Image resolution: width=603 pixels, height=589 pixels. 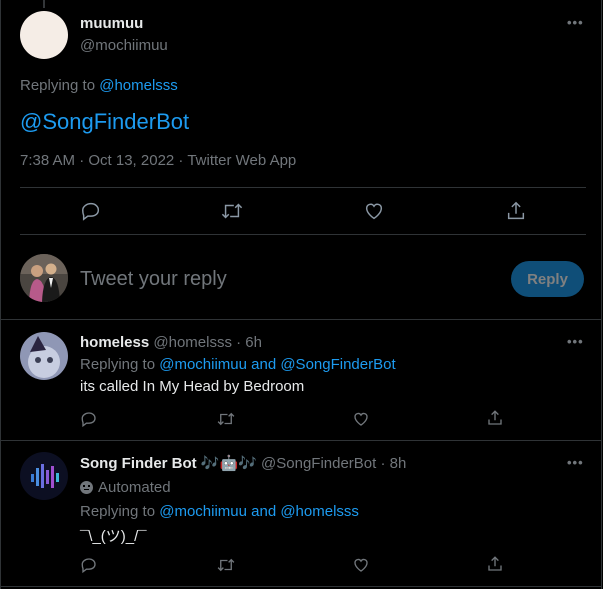 I want to click on reply-display-name: homeless, so click(x=114, y=342).